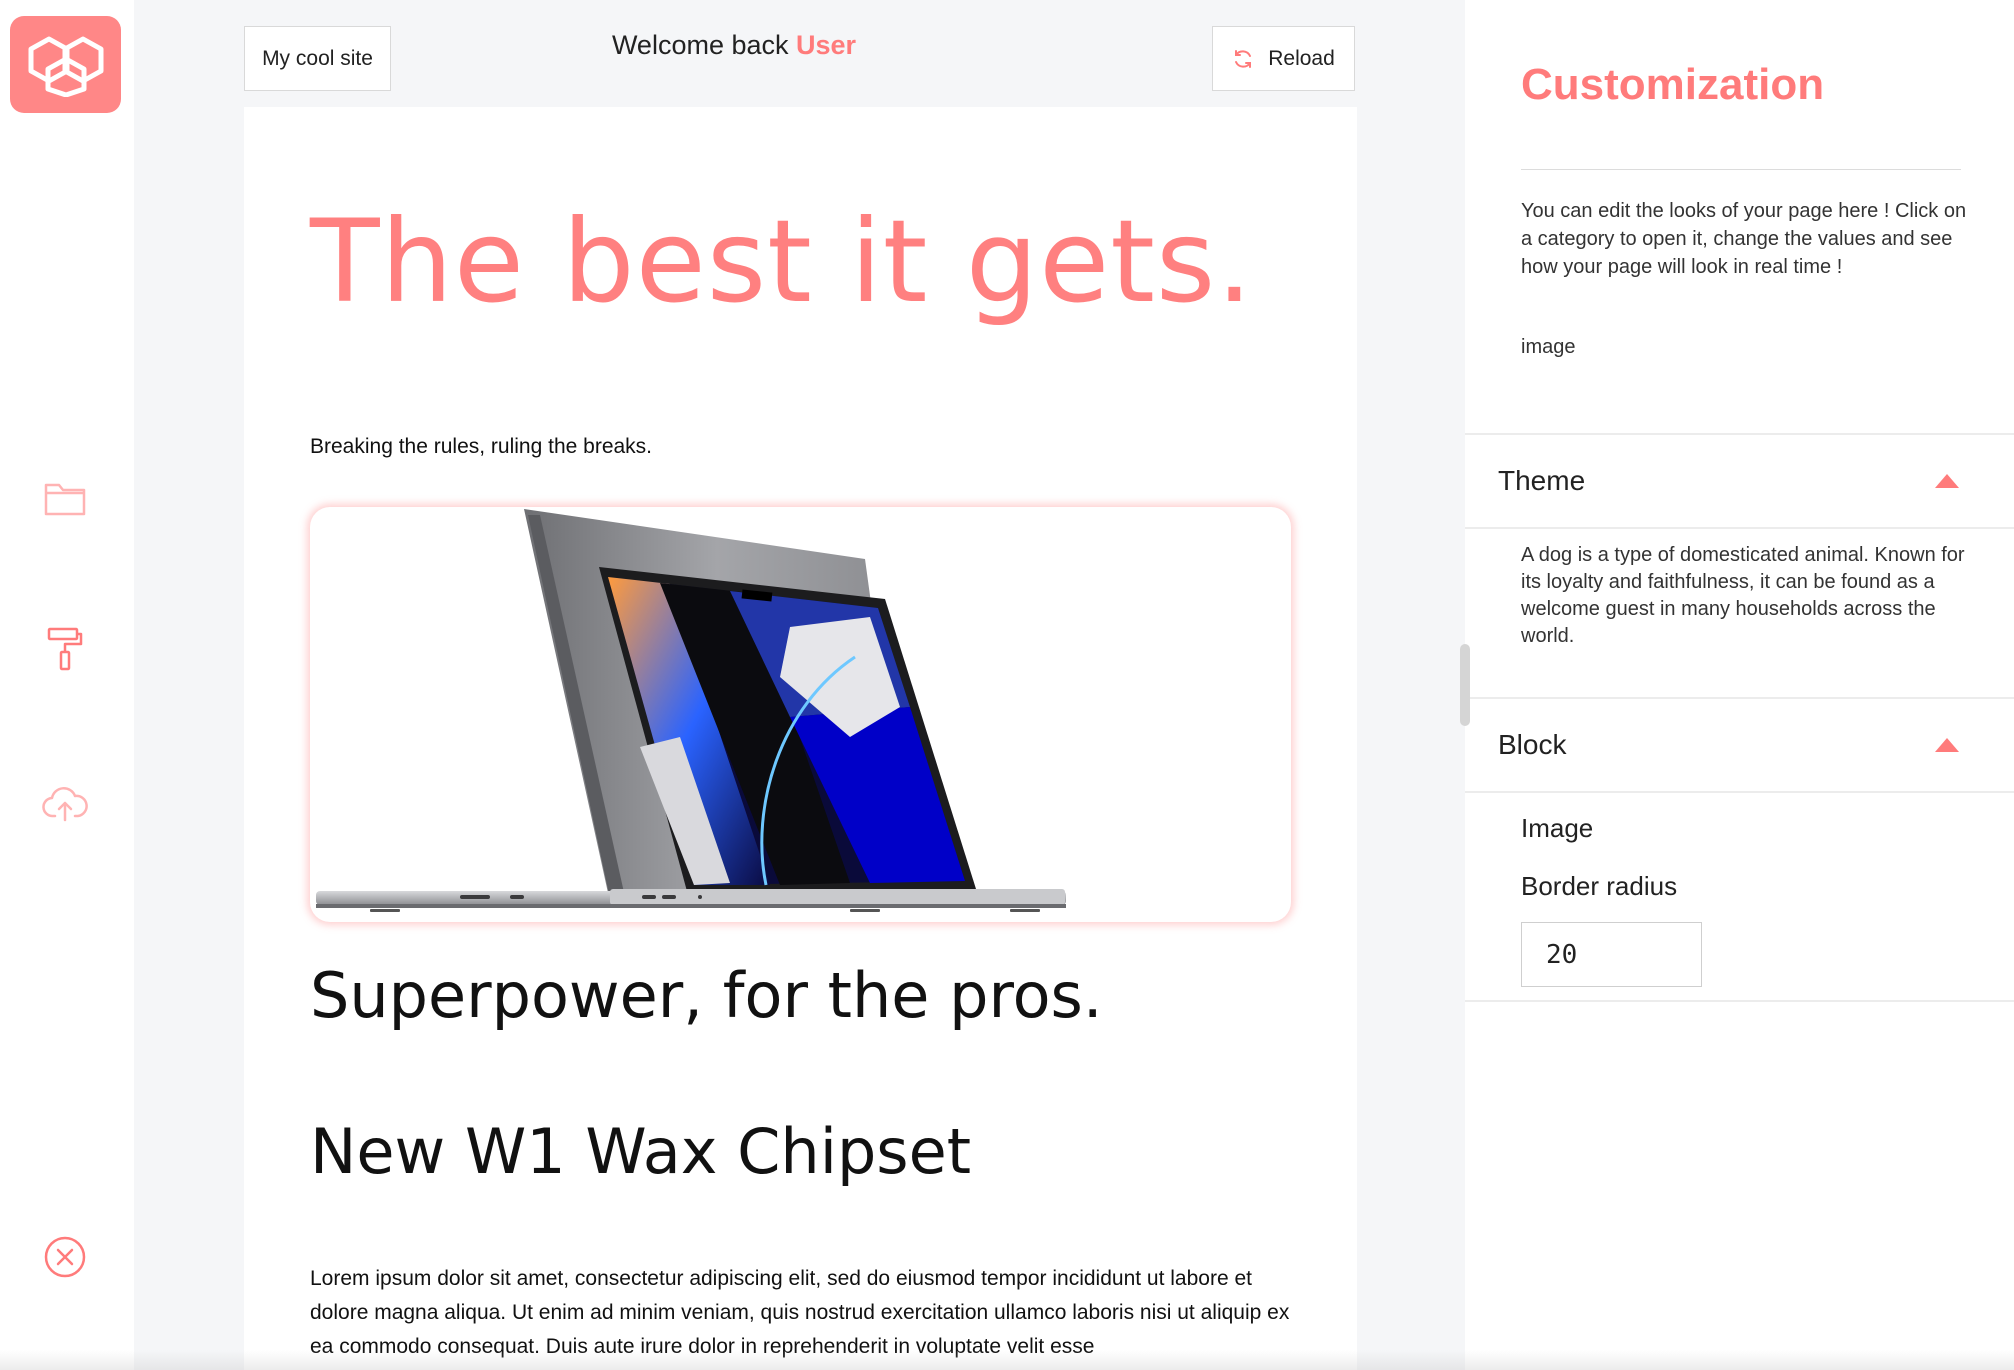 The width and height of the screenshot is (2014, 1370). What do you see at coordinates (67, 685) in the screenshot?
I see `sidebar` at bounding box center [67, 685].